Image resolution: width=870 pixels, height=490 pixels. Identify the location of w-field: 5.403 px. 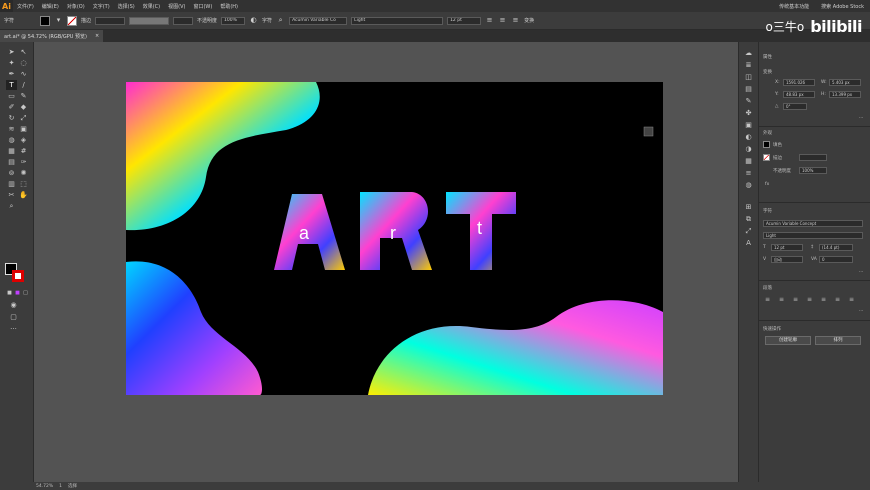
(845, 82).